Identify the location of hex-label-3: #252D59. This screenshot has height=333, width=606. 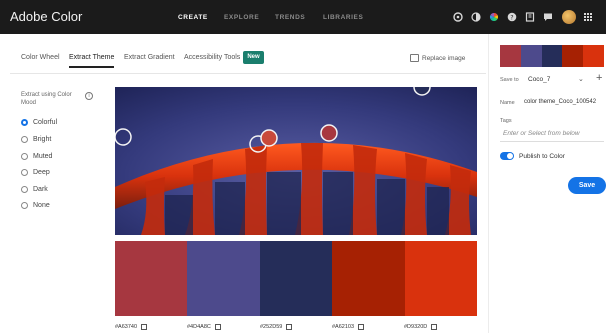
(276, 327).